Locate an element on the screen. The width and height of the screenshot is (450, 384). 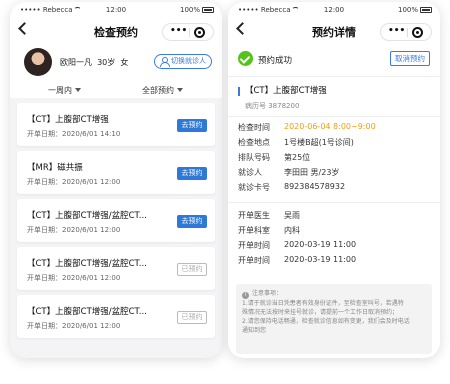
detail-label: 就诊卡号 is located at coordinates (254, 187).